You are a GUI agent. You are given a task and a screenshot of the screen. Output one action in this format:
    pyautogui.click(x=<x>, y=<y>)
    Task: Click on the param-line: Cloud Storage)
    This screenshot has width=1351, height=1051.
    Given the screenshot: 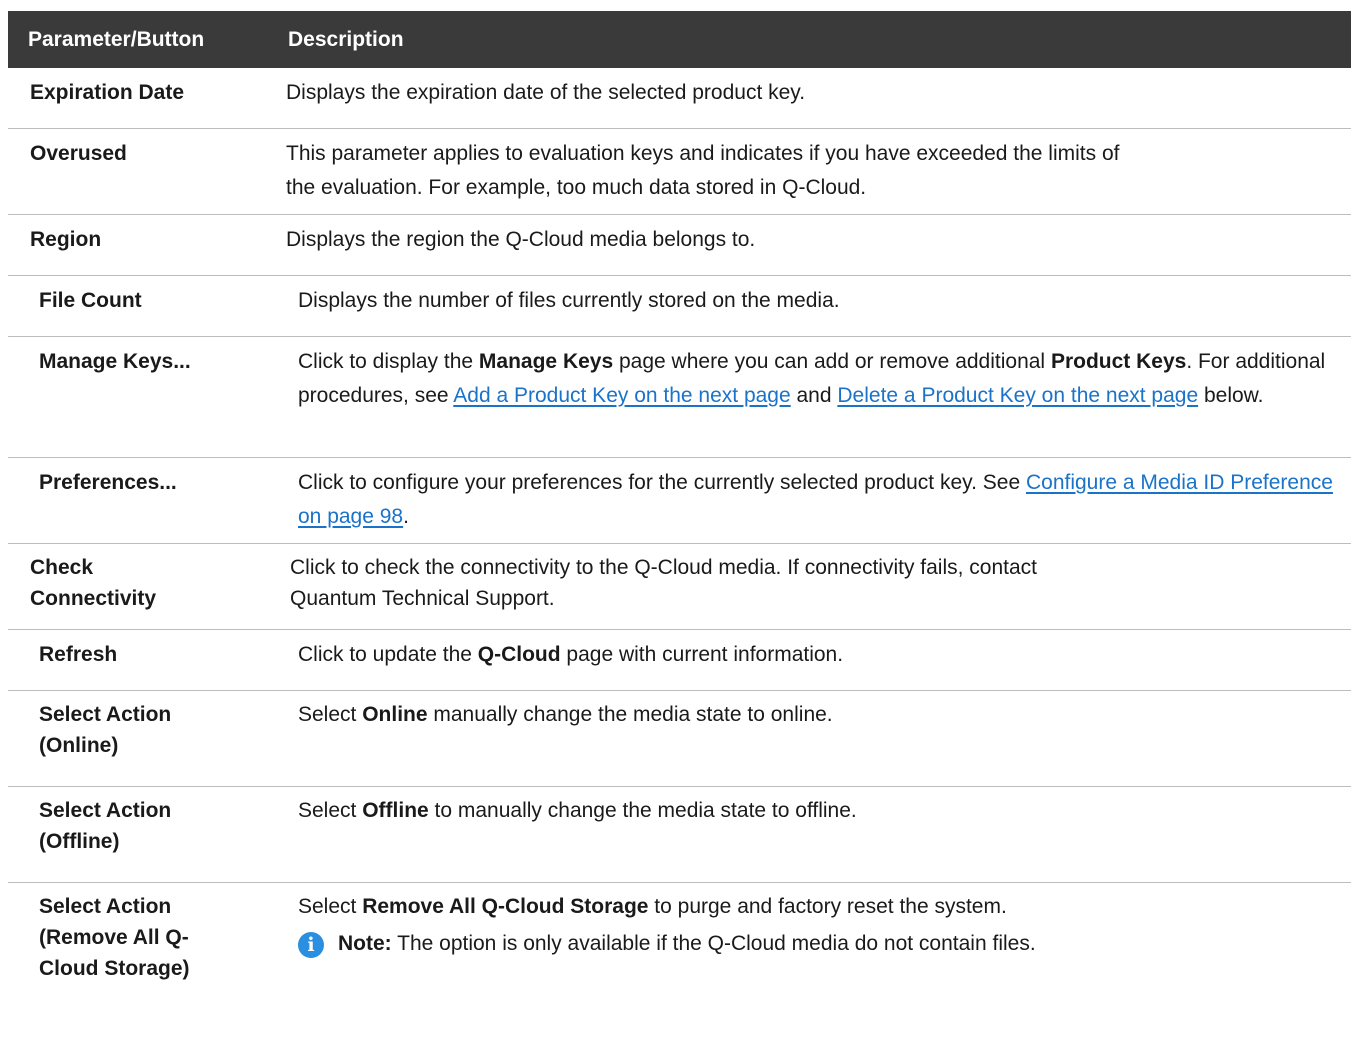 What is the action you would take?
    pyautogui.click(x=114, y=968)
    